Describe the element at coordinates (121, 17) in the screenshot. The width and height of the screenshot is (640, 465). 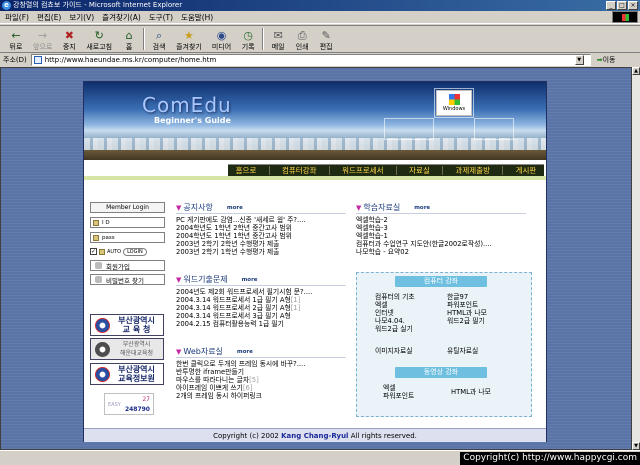
I see `menu-favorites: 즐겨찾기(A)` at that location.